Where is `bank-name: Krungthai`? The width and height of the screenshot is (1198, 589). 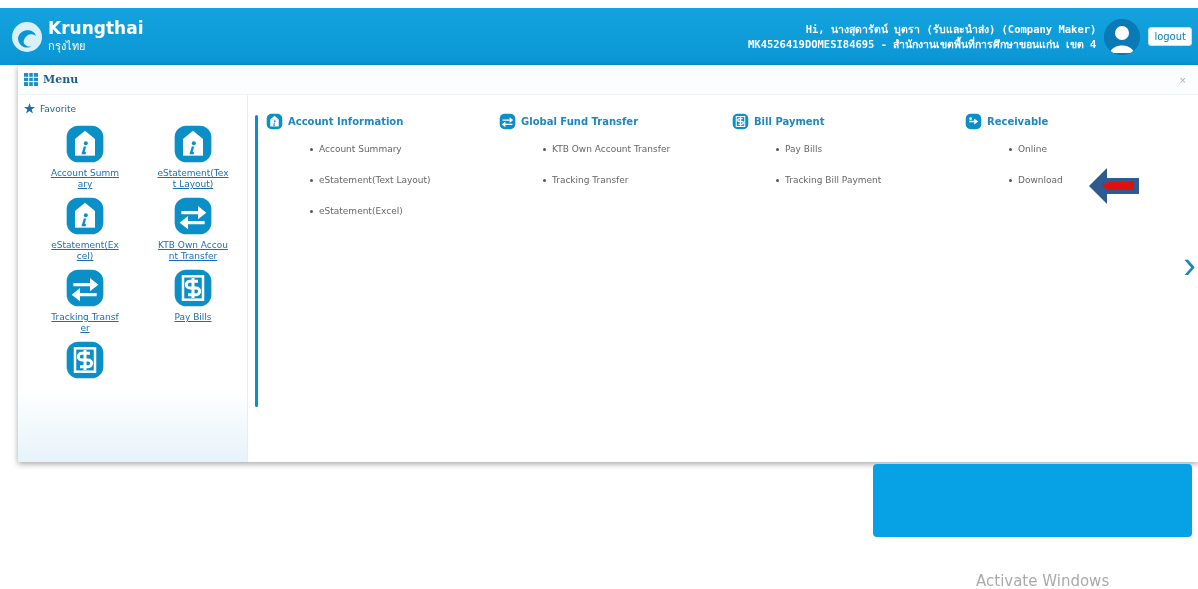
bank-name: Krungthai is located at coordinates (96, 27).